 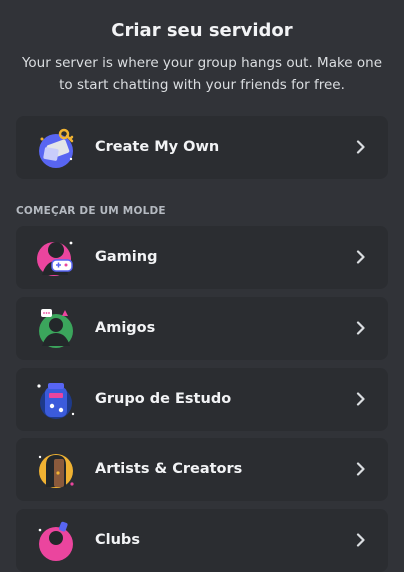 I want to click on template-section-header: COMEÇAR DE UM MOLDE, so click(x=91, y=211).